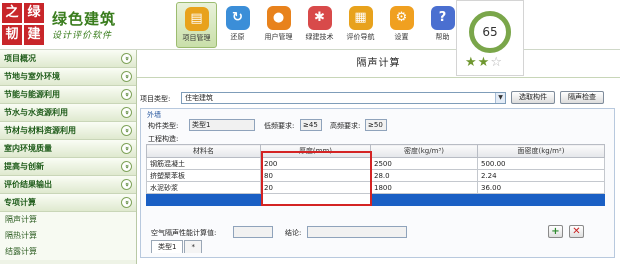 This screenshot has height=264, width=620. Describe the element at coordinates (442, 18) in the screenshot. I see `help-icon: ?` at that location.